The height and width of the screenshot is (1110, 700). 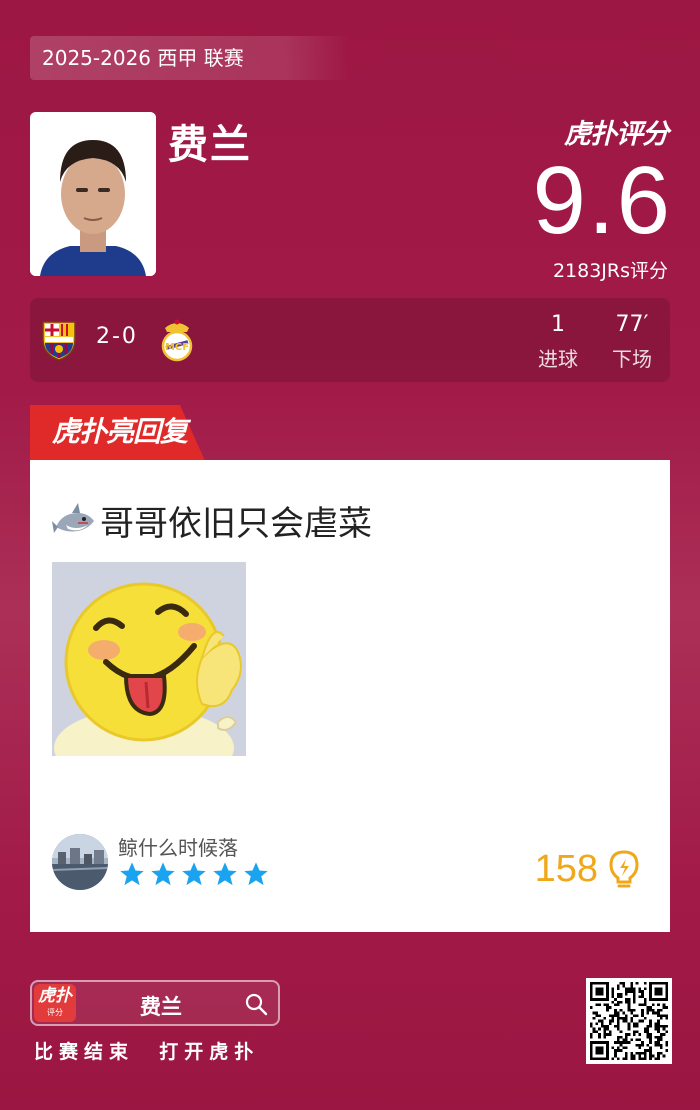 I want to click on real-madrid-crest-icon: MCF, so click(x=177, y=340).